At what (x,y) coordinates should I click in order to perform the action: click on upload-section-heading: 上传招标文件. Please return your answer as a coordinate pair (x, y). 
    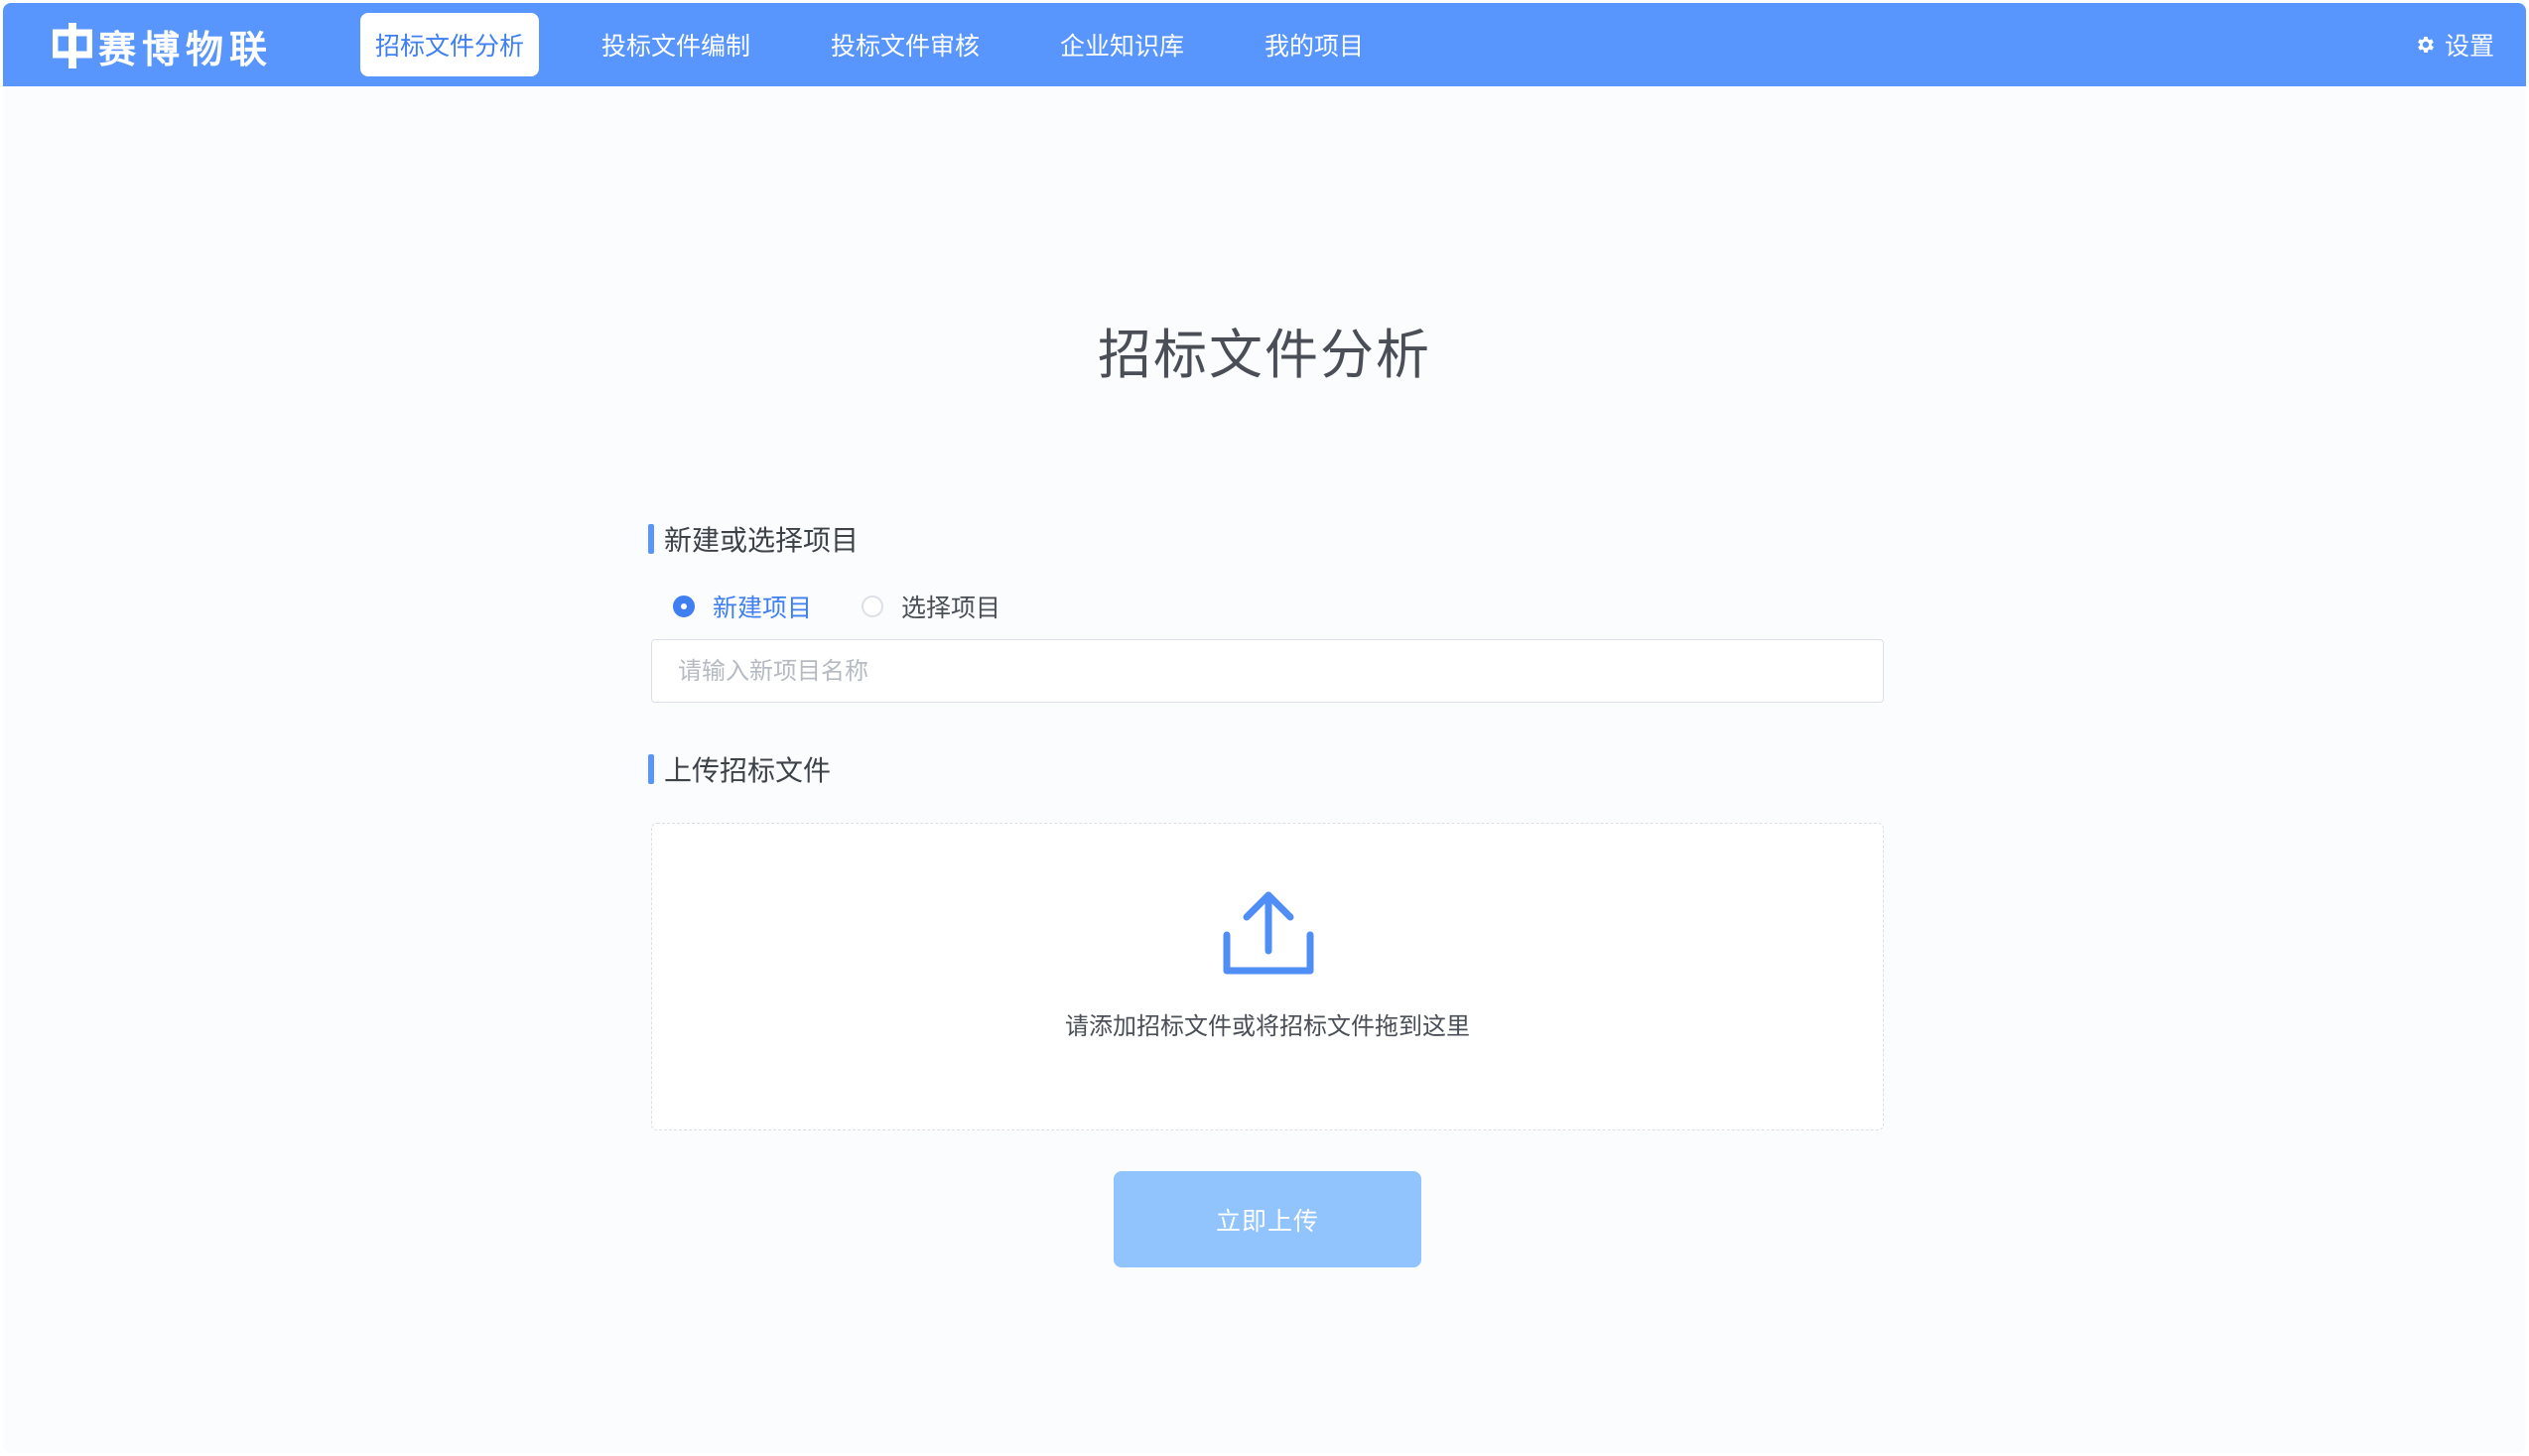
    Looking at the image, I should click on (739, 769).